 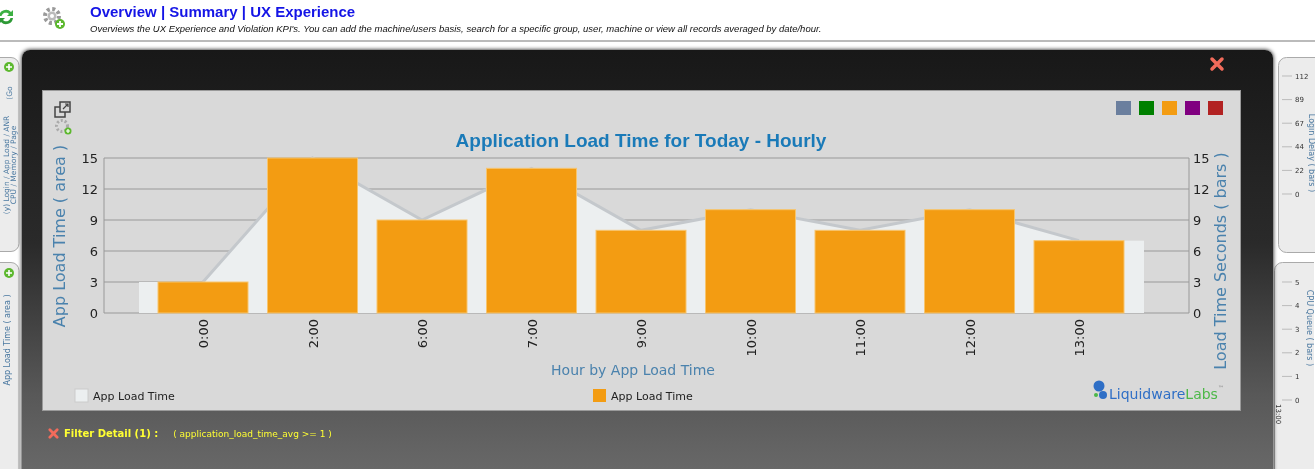 I want to click on remove-filter-icon, so click(x=53, y=433).